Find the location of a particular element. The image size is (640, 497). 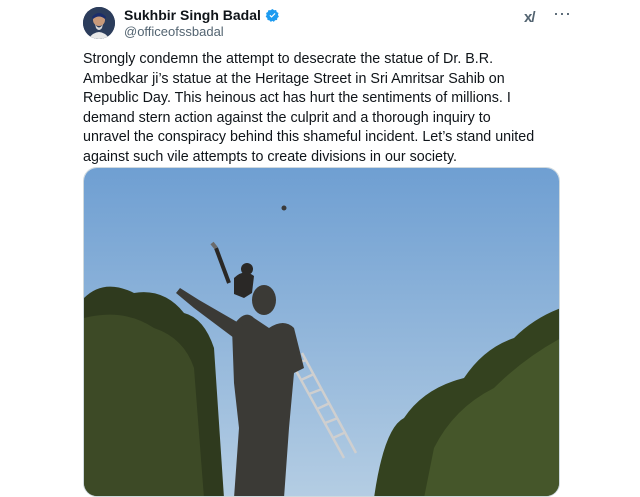

verified-badge-icon is located at coordinates (272, 15).